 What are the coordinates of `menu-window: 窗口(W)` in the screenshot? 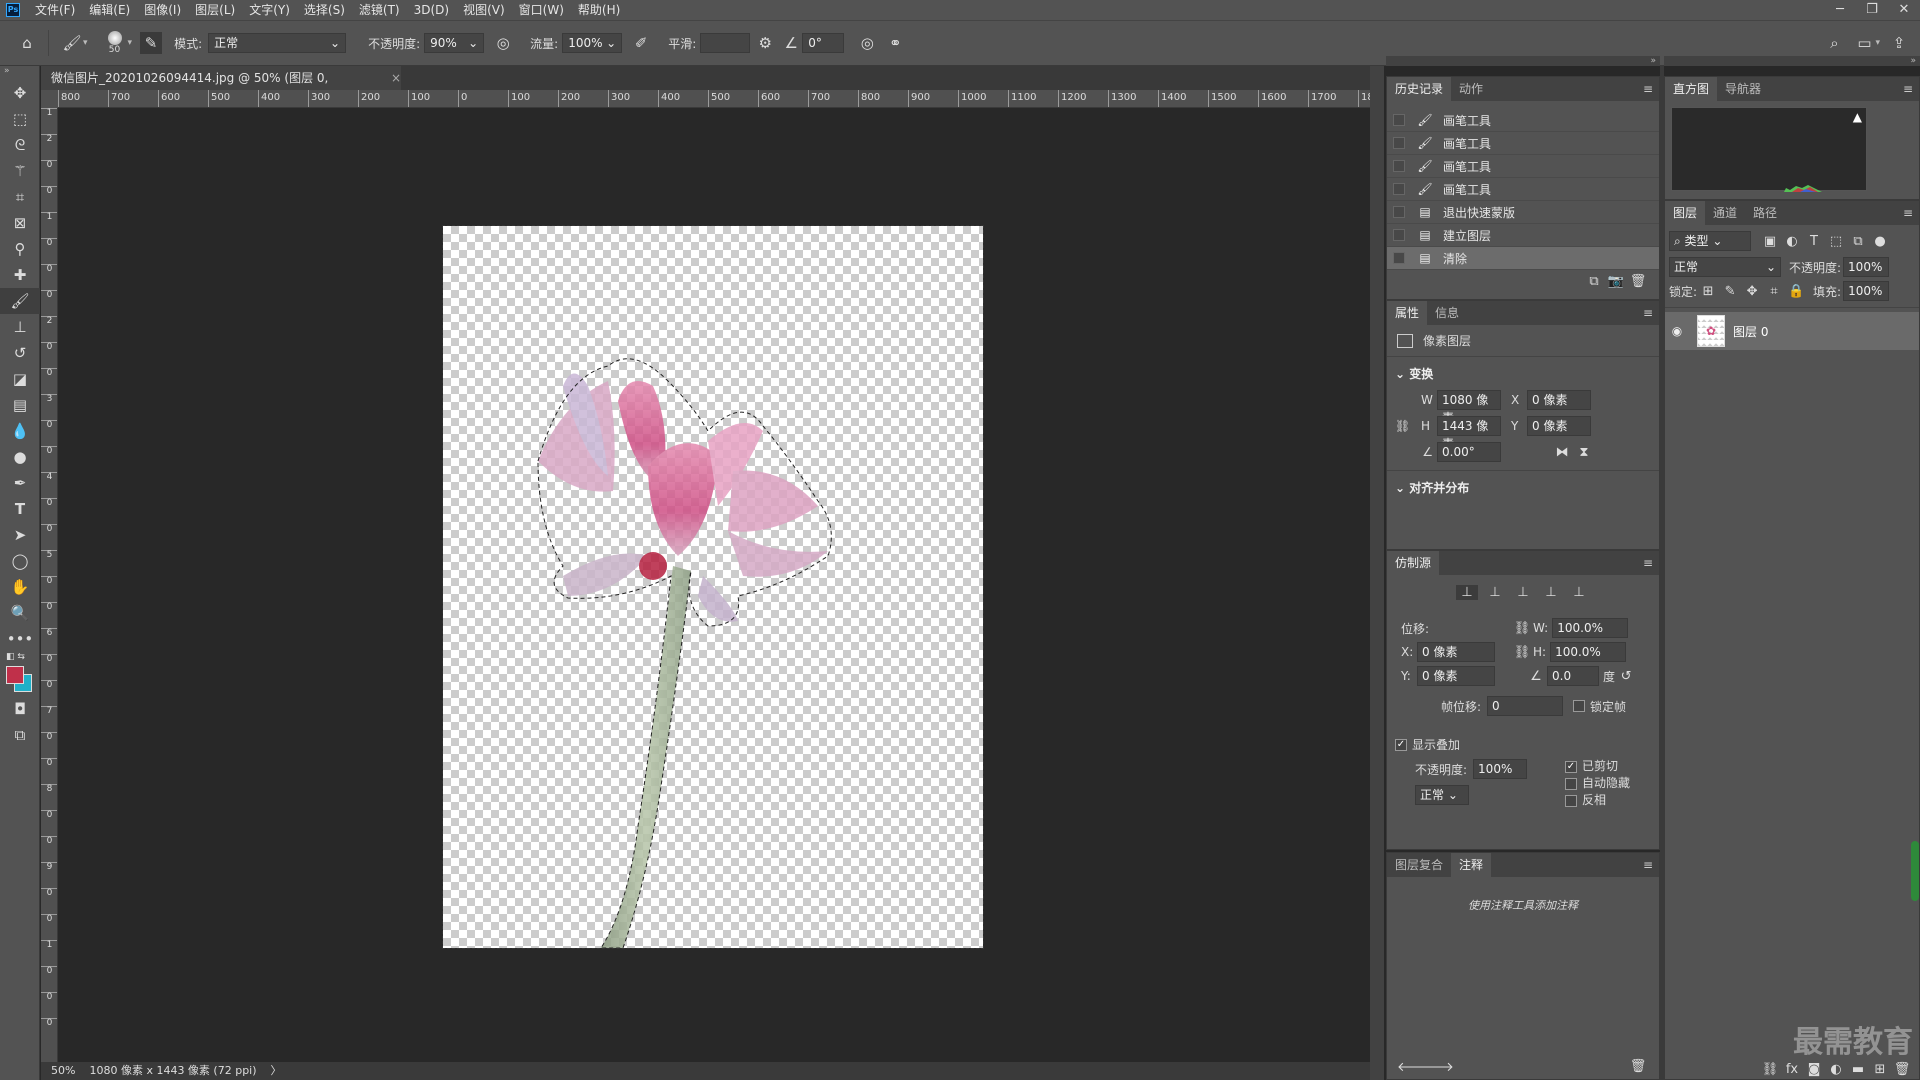 It's located at (541, 10).